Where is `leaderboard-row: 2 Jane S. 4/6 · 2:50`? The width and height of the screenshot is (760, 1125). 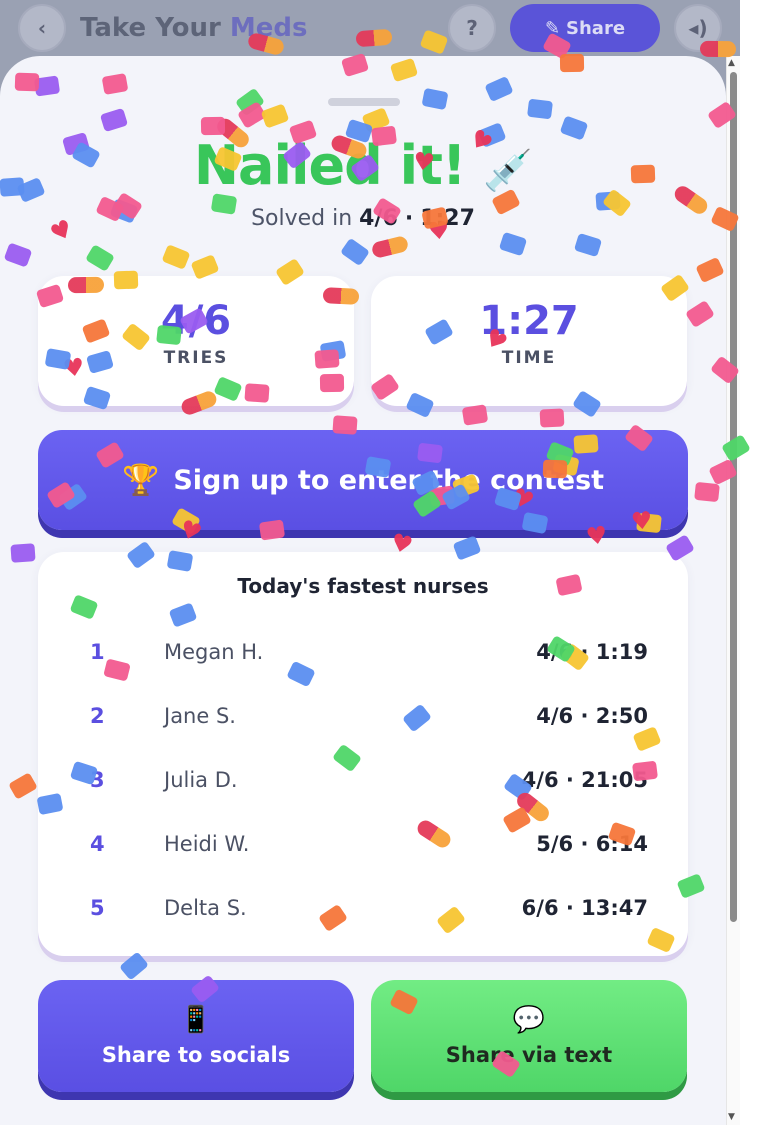 leaderboard-row: 2 Jane S. 4/6 · 2:50 is located at coordinates (363, 716).